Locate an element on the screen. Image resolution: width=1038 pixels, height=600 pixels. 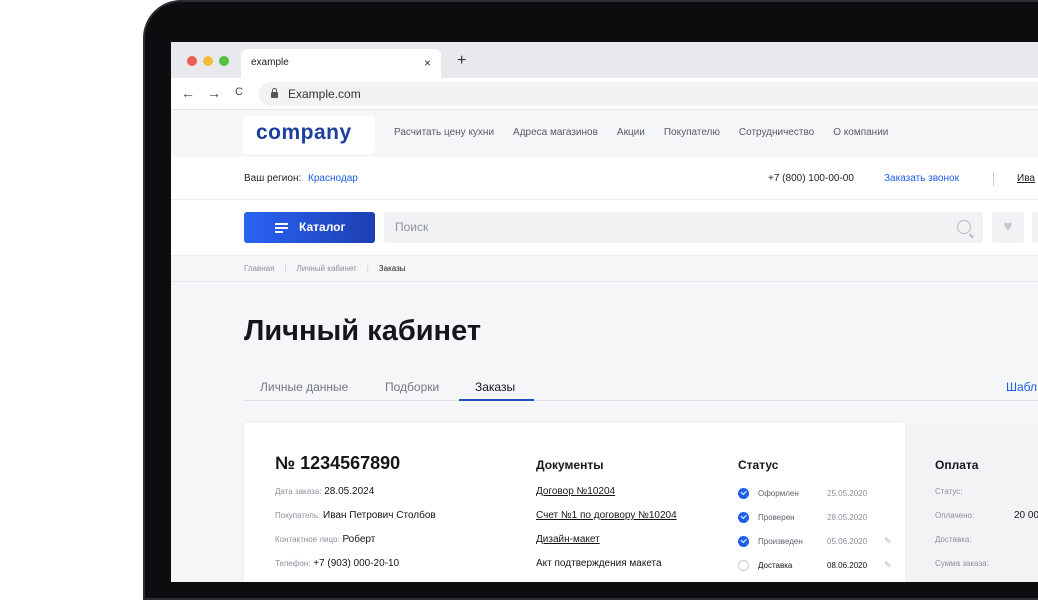
catalog-label: Каталог is located at coordinates (322, 227).